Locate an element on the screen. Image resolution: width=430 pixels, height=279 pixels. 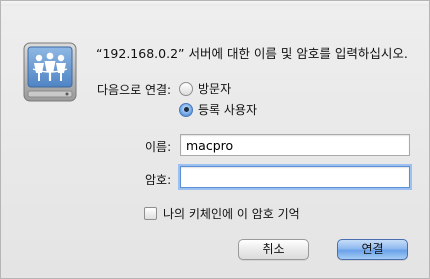
radio-button-icon is located at coordinates (186, 88).